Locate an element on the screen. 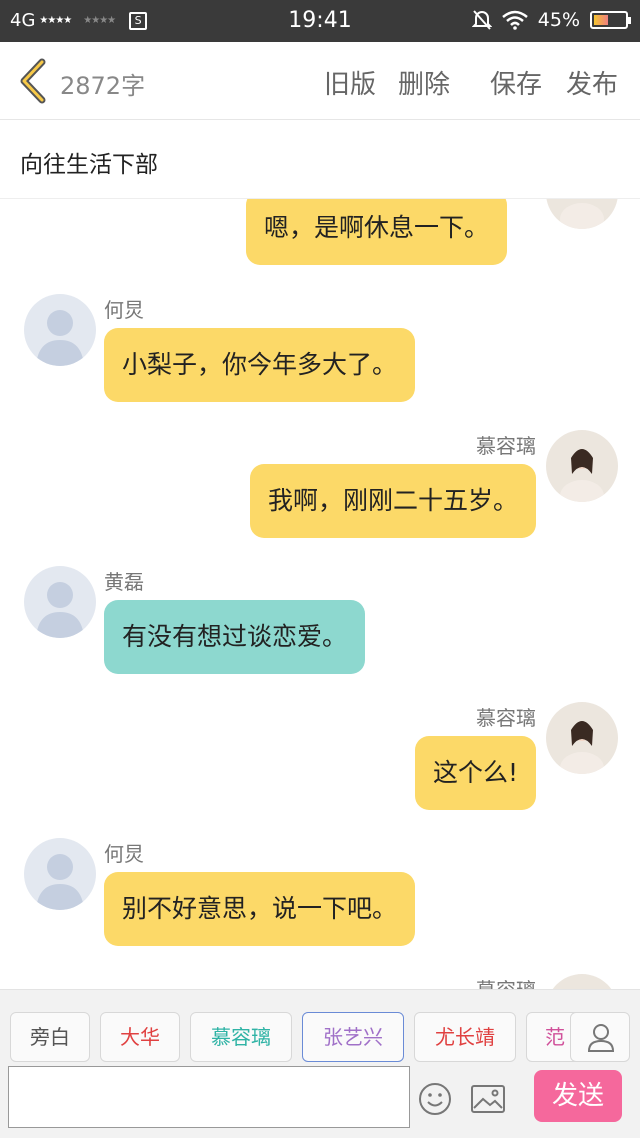 Image resolution: width=640 pixels, height=1138 pixels. character-chip: 尤长靖 is located at coordinates (465, 1037).